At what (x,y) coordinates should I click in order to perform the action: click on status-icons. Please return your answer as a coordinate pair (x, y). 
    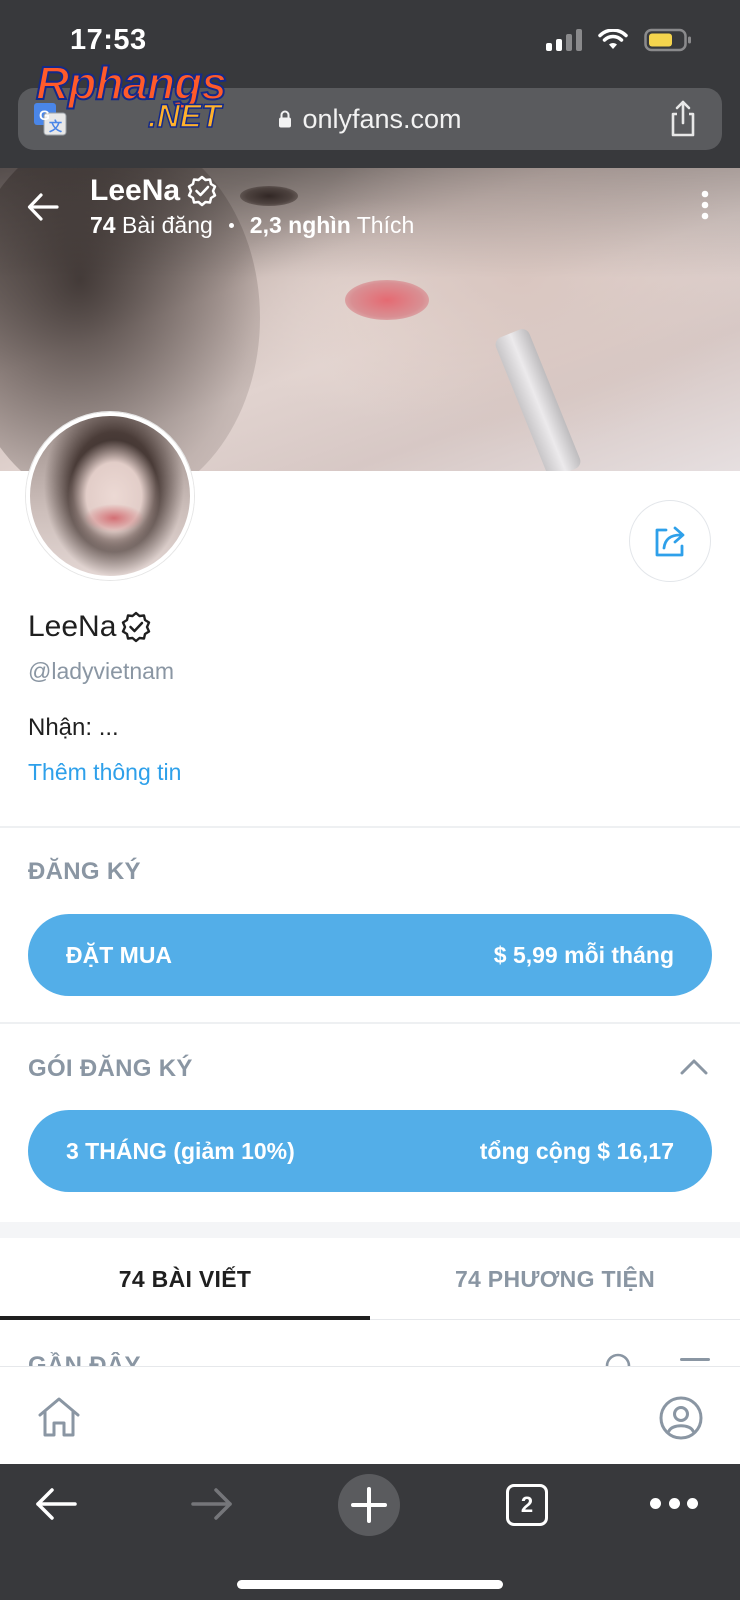
    Looking at the image, I should click on (619, 40).